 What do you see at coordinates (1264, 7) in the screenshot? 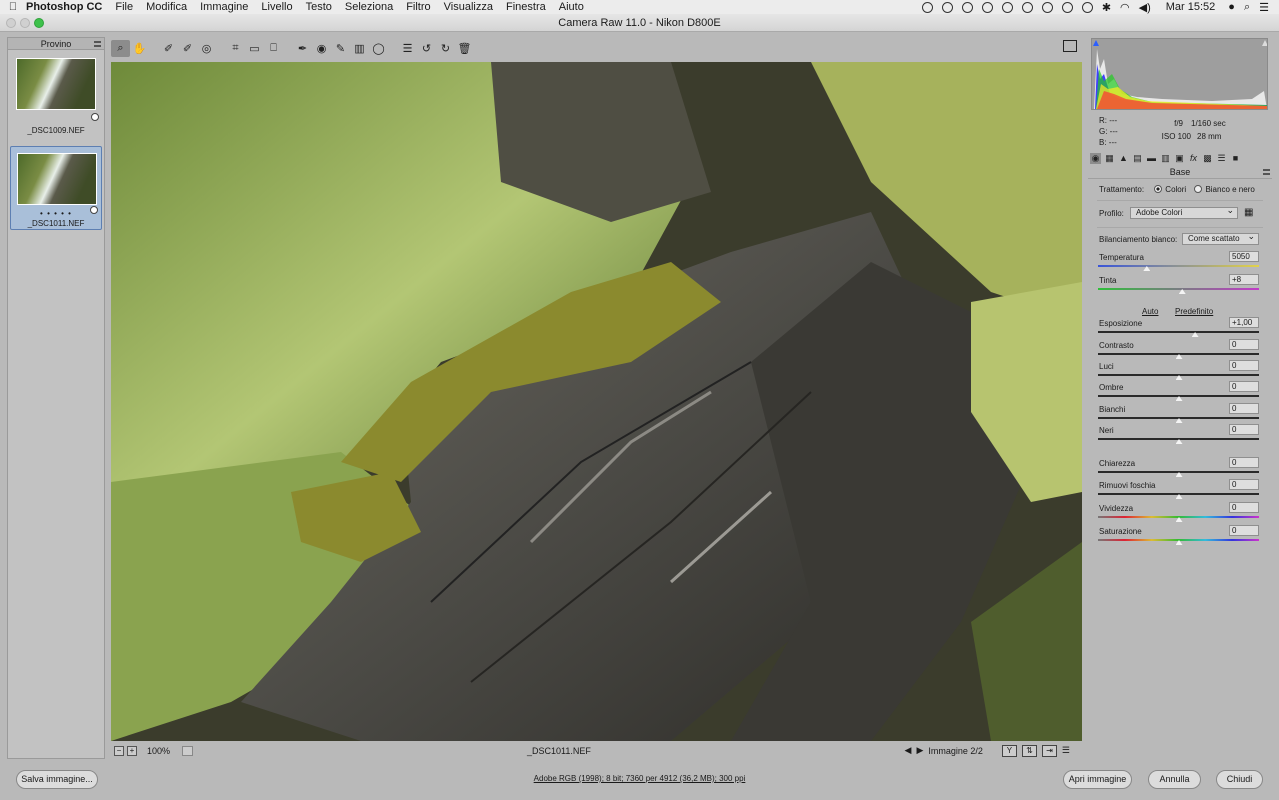
I see `notification-center-icon: ☰` at bounding box center [1264, 7].